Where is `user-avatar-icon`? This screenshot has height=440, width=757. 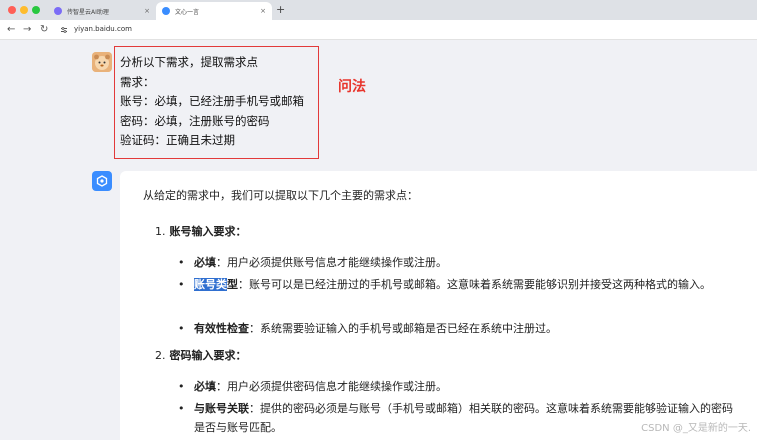
user-avatar-icon is located at coordinates (102, 62).